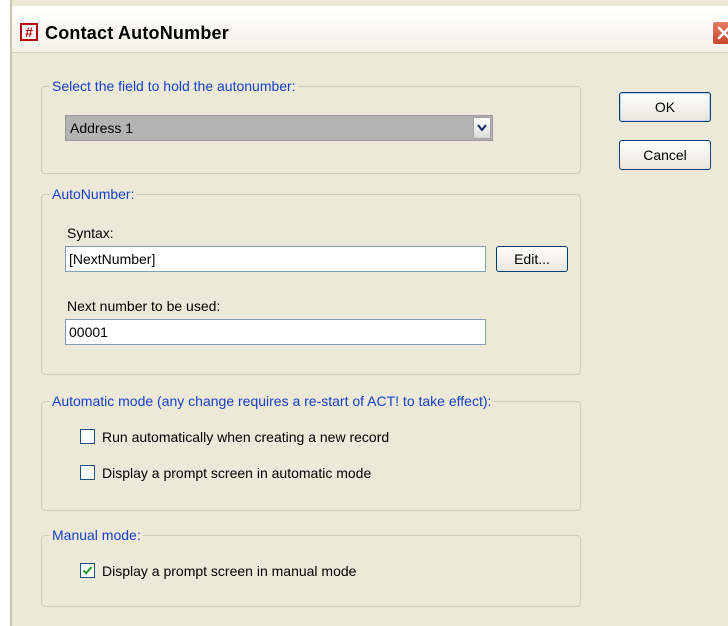  I want to click on syntax-label: Syntax:, so click(90, 233).